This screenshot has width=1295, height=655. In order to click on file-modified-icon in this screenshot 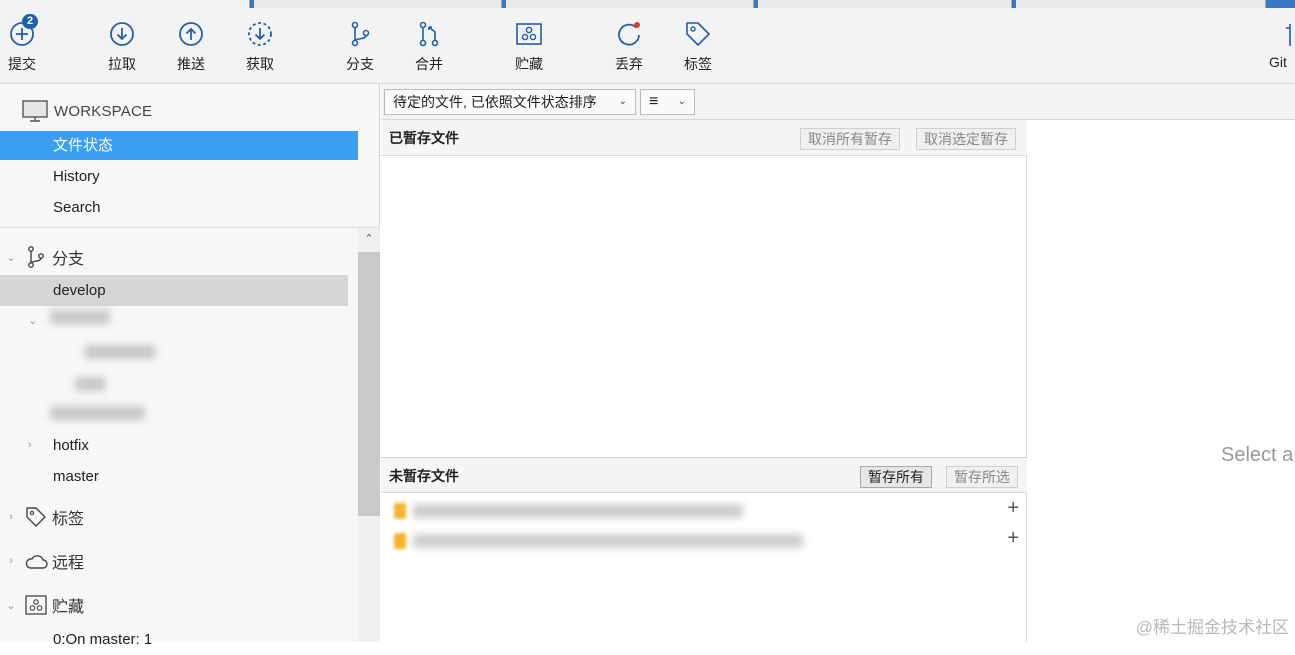, I will do `click(400, 541)`.